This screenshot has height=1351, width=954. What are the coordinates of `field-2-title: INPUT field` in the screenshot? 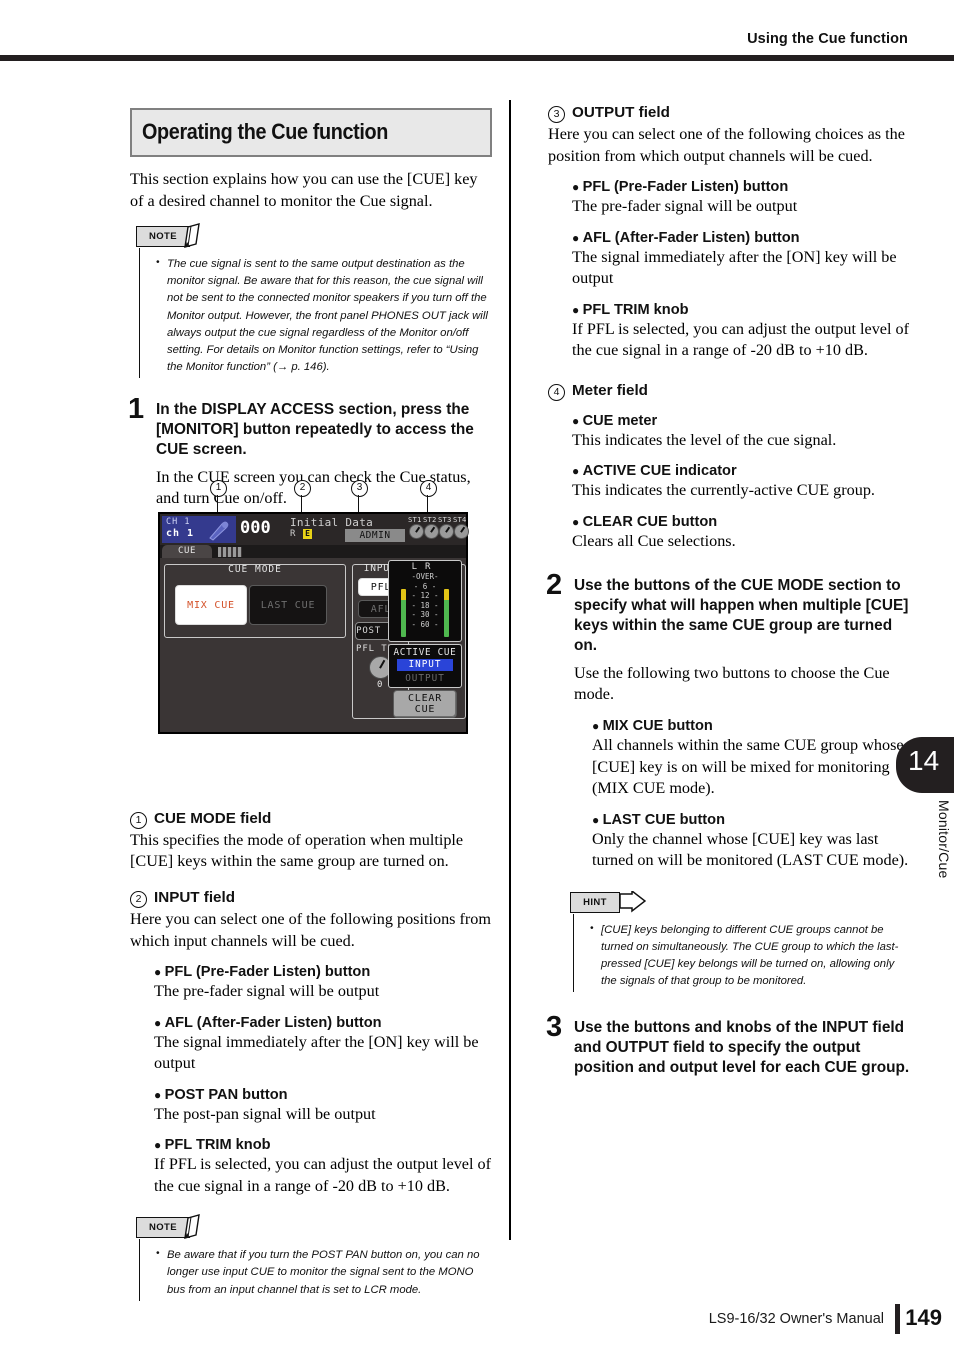 It's located at (195, 897).